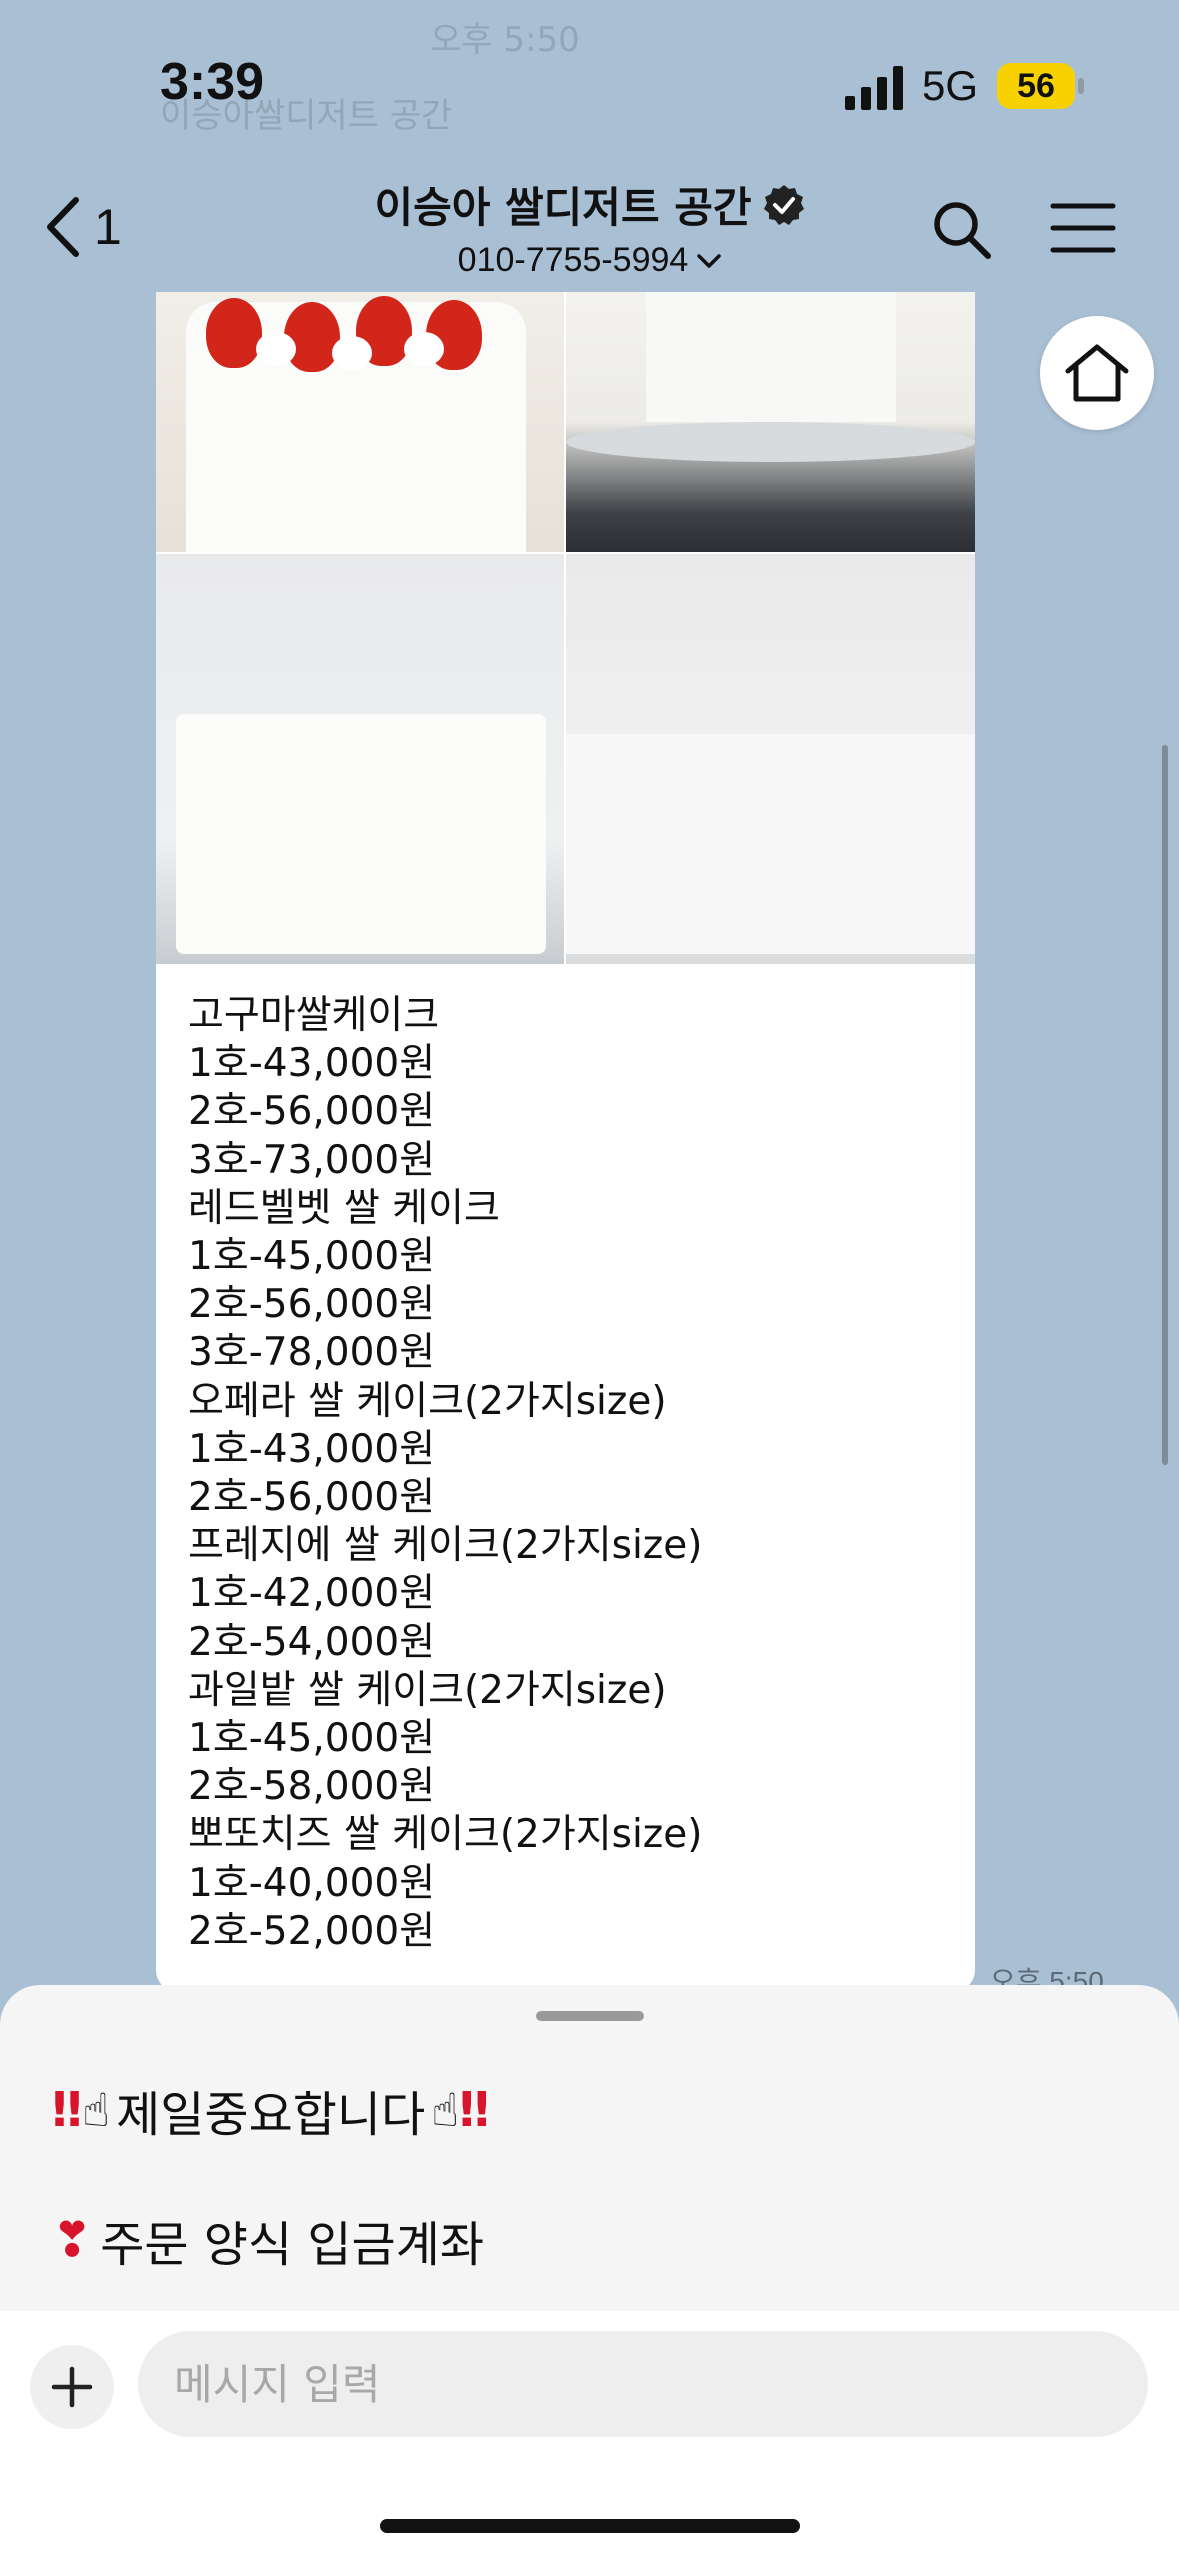 The width and height of the screenshot is (1179, 2556). I want to click on plus-icon, so click(72, 2387).